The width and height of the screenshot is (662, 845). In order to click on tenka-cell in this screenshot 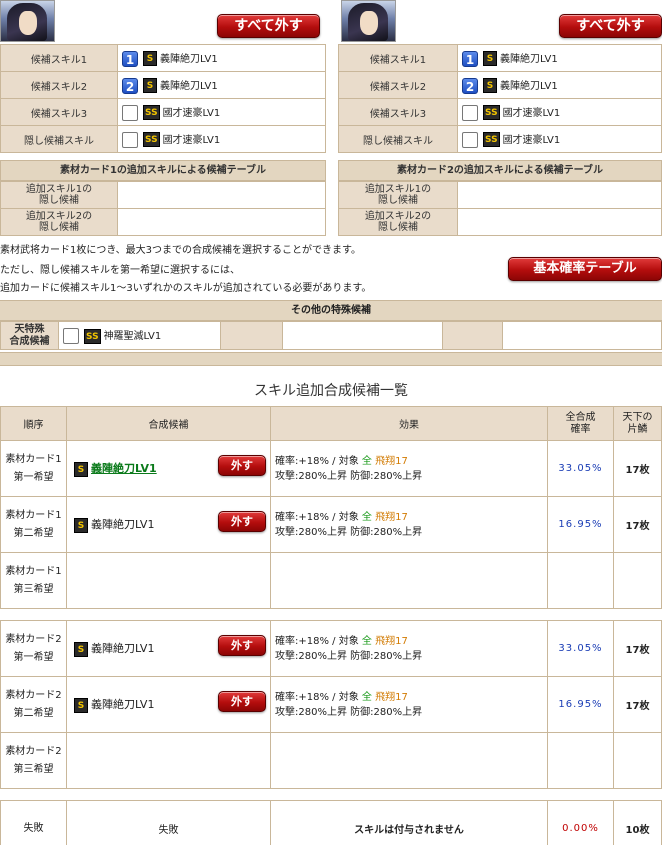, I will do `click(637, 580)`.